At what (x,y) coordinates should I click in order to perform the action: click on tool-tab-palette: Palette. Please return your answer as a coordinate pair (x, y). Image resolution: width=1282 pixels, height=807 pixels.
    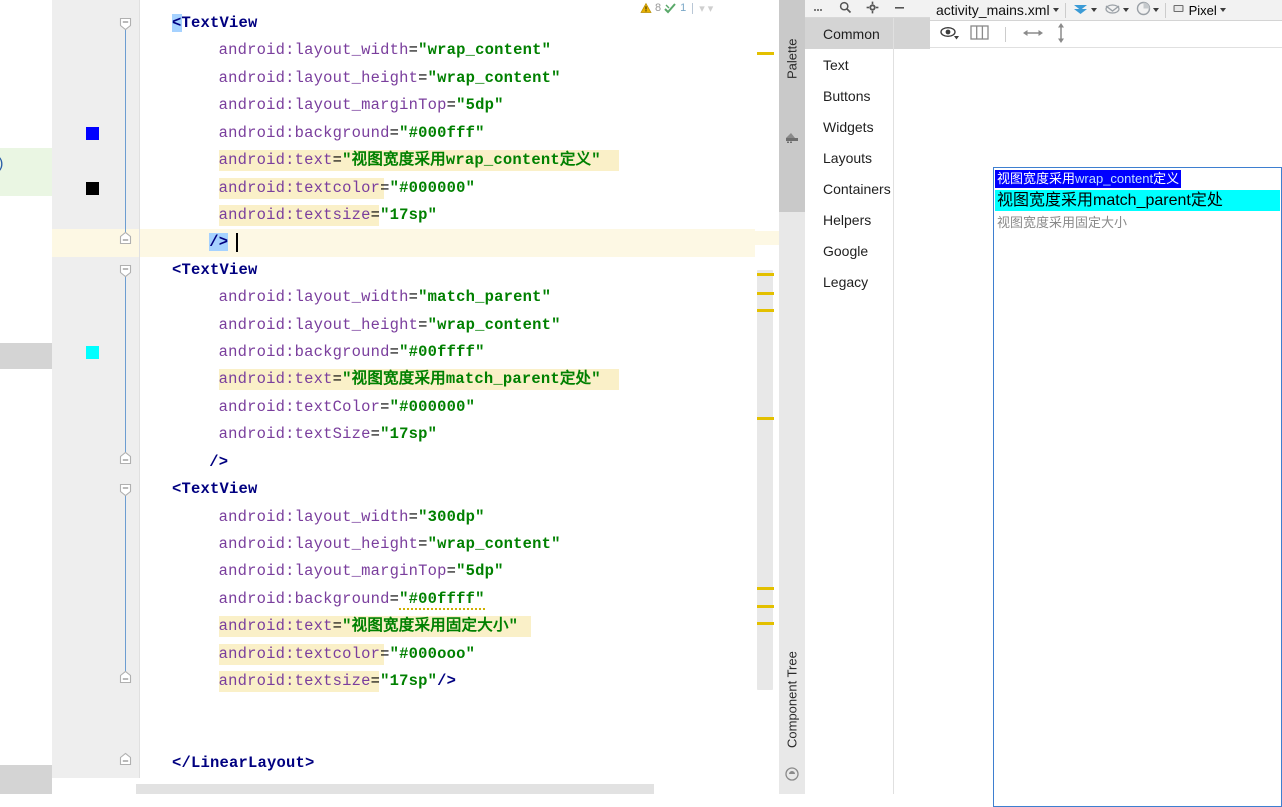
    Looking at the image, I should click on (792, 59).